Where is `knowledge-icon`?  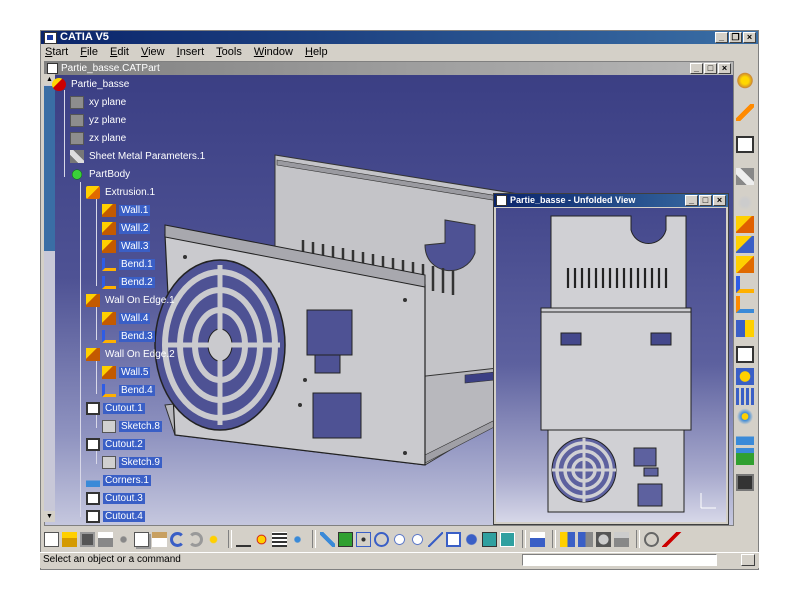 knowledge-icon is located at coordinates (261, 539).